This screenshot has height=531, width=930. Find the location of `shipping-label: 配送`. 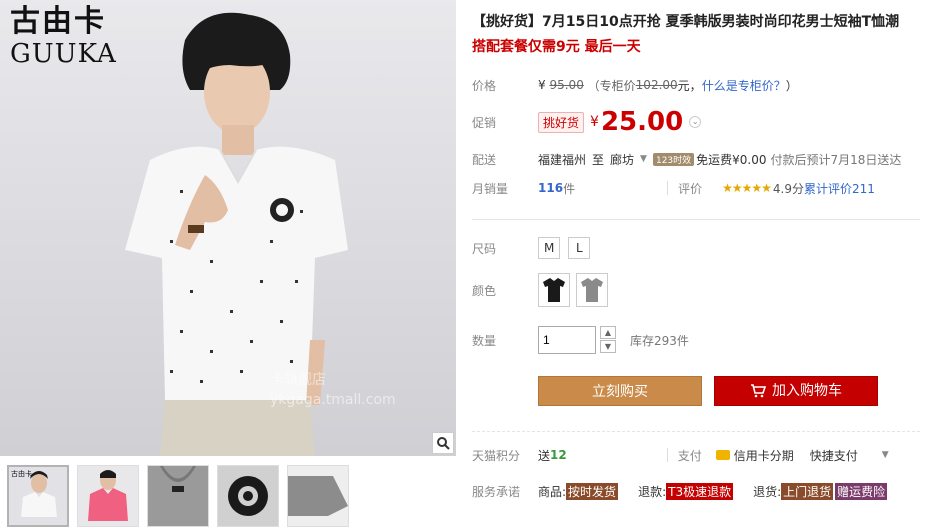

shipping-label: 配送 is located at coordinates (484, 159).